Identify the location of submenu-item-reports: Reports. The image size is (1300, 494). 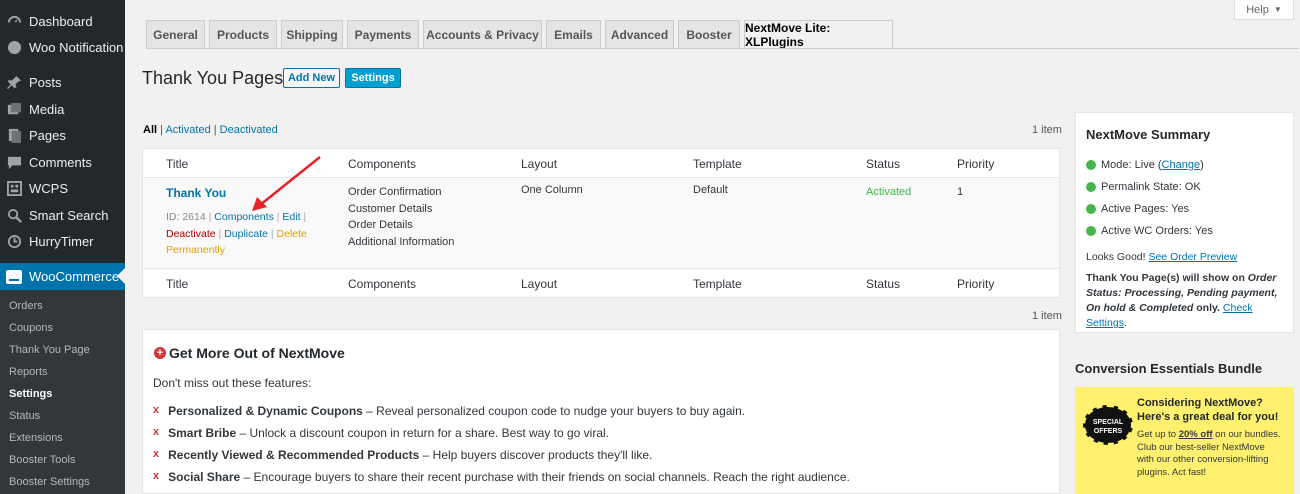
(28, 372).